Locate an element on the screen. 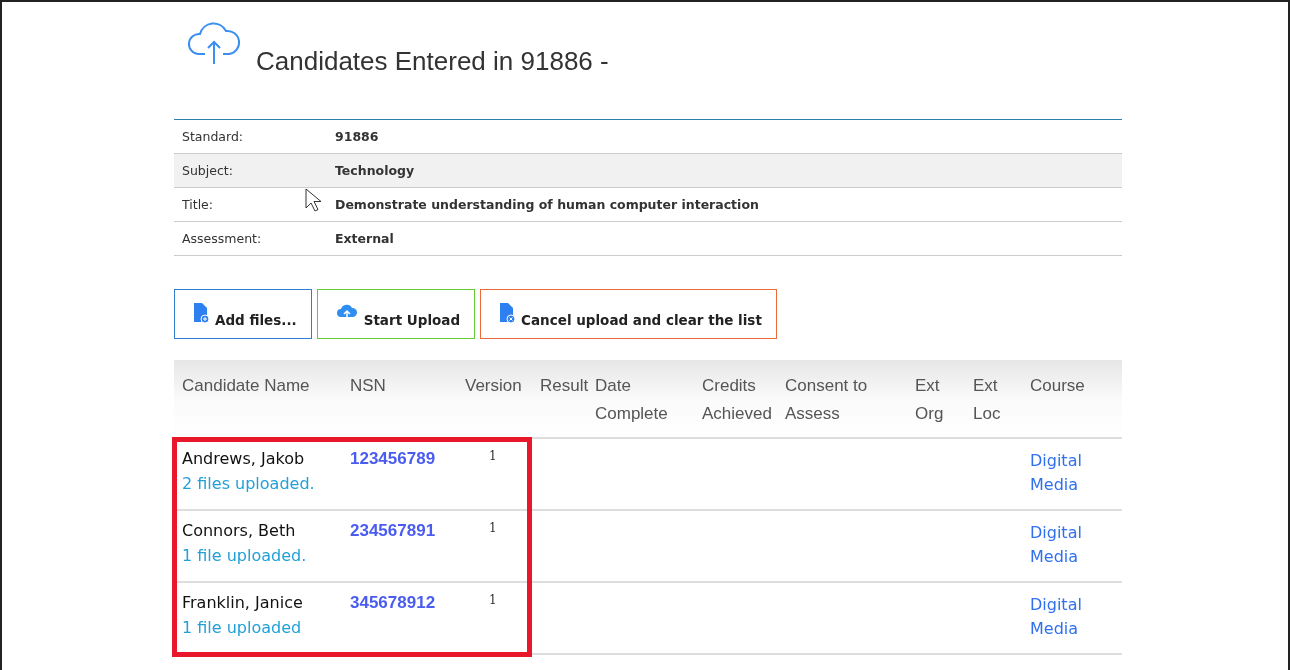  column-header: NSN is located at coordinates (368, 386).